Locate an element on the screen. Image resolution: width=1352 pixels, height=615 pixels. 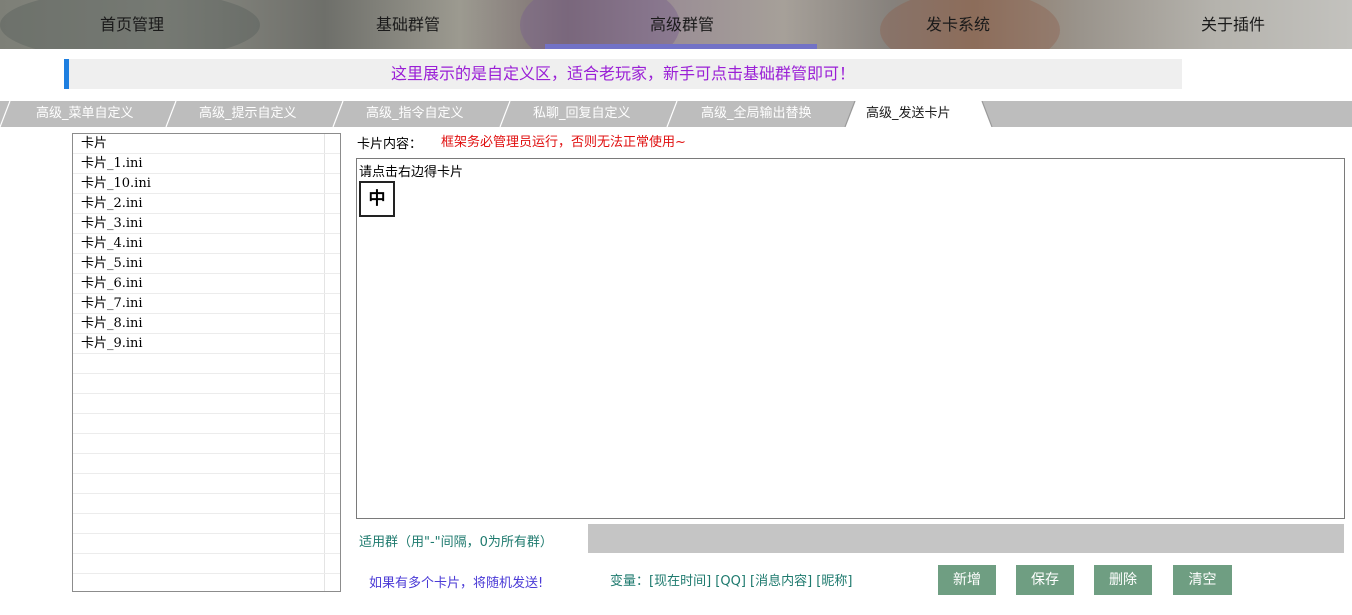
nav-active-indicator is located at coordinates (681, 46).